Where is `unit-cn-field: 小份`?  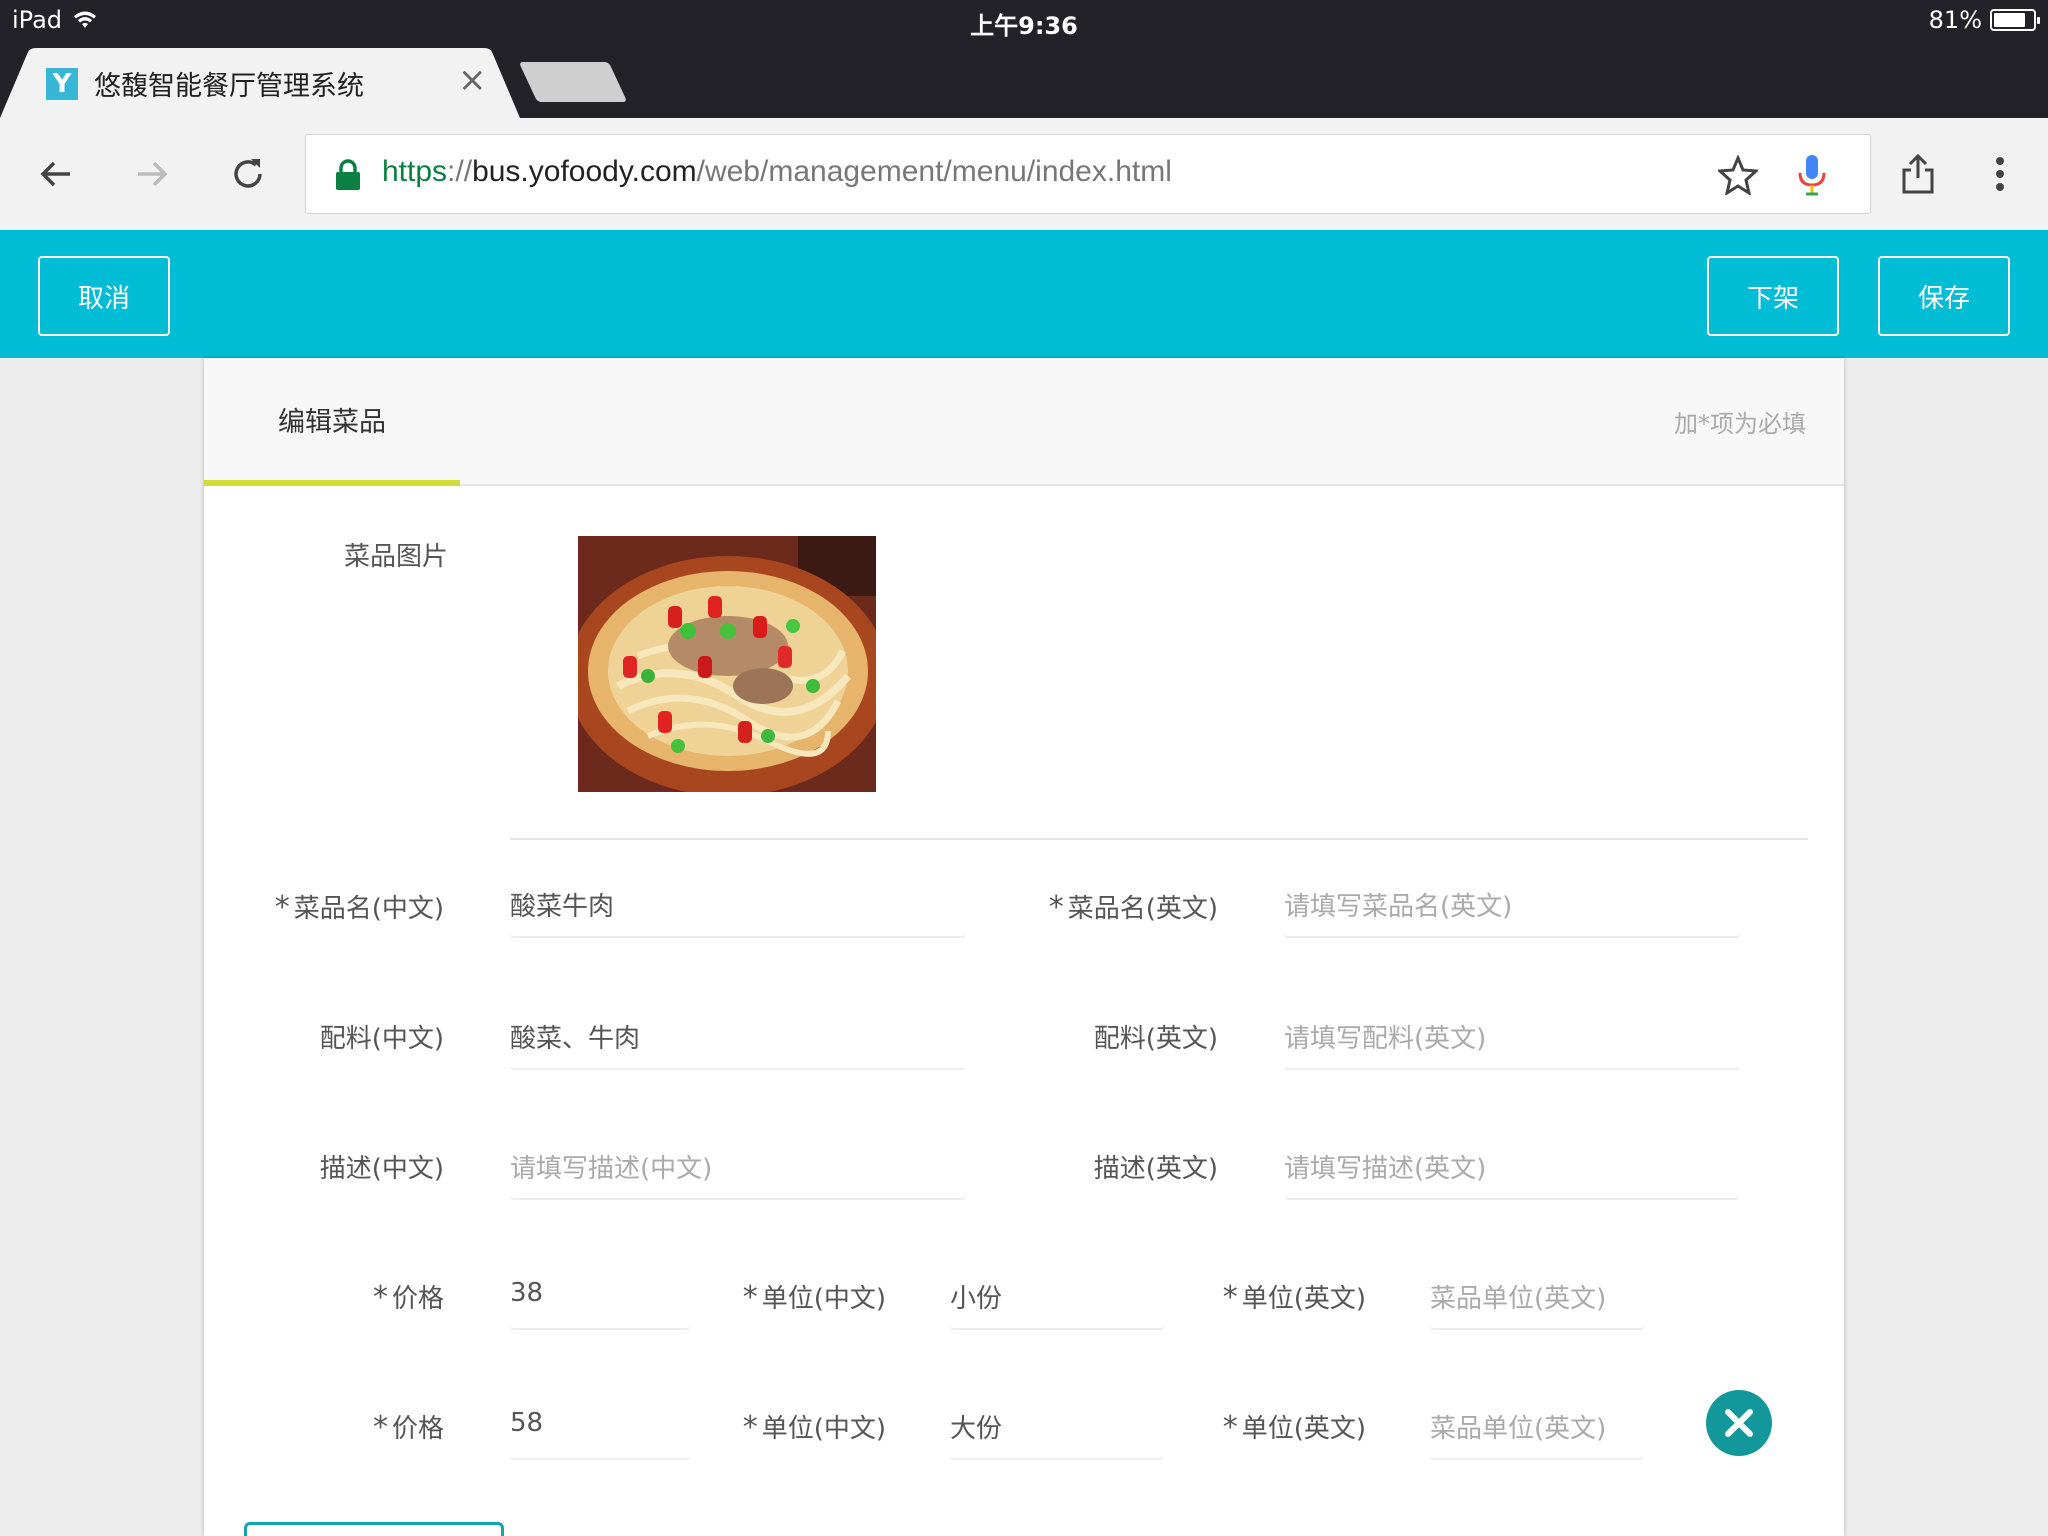
unit-cn-field: 小份 is located at coordinates (1057, 1285).